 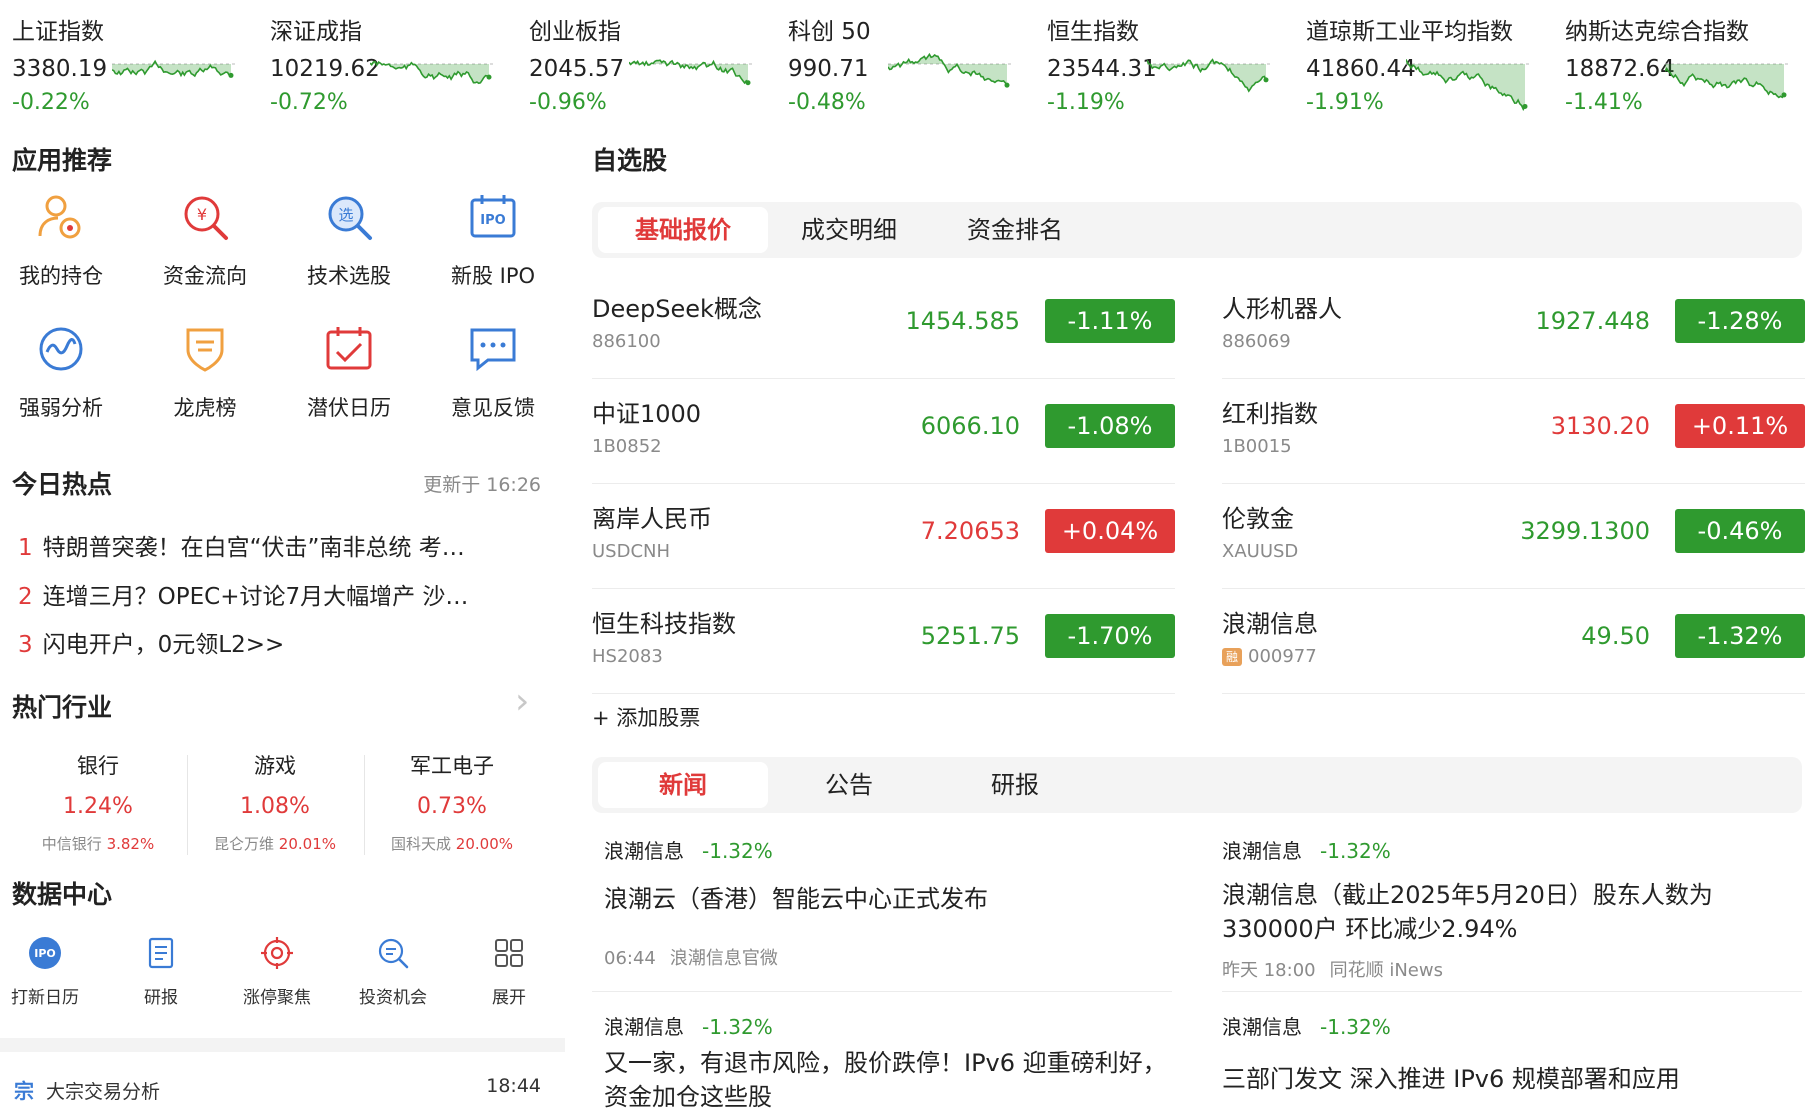 What do you see at coordinates (244, 844) in the screenshot?
I see `leader-name: 昆仑万维` at bounding box center [244, 844].